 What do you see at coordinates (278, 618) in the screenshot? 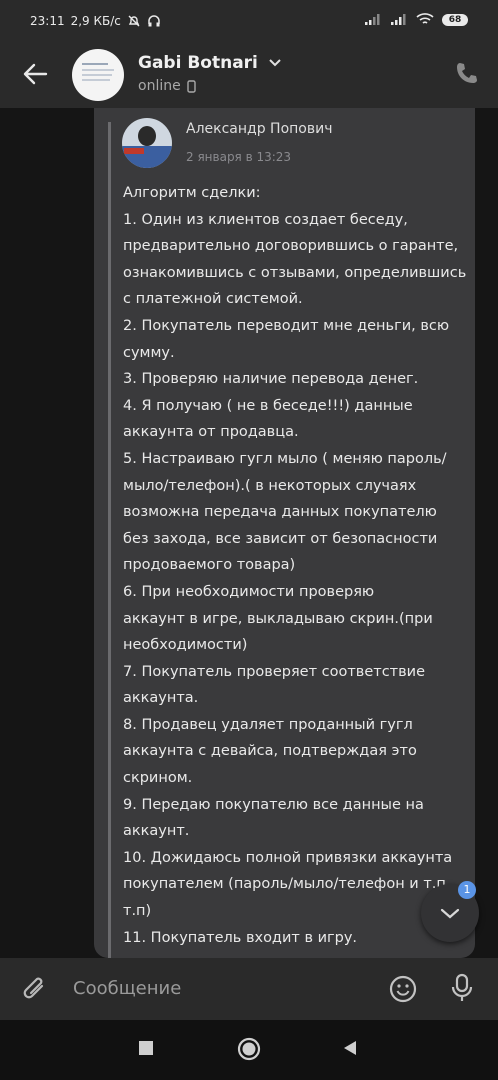
I see `message-line: аккаунт в игре, выкладываю скрин.(при` at bounding box center [278, 618].